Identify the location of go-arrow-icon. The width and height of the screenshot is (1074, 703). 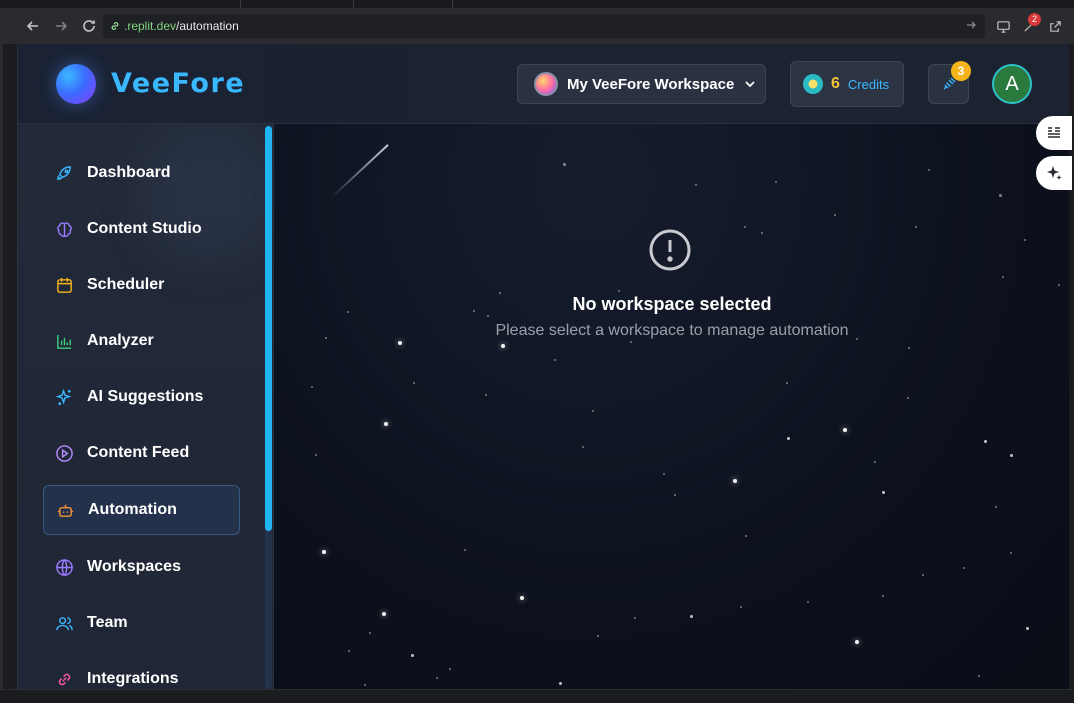
(971, 25).